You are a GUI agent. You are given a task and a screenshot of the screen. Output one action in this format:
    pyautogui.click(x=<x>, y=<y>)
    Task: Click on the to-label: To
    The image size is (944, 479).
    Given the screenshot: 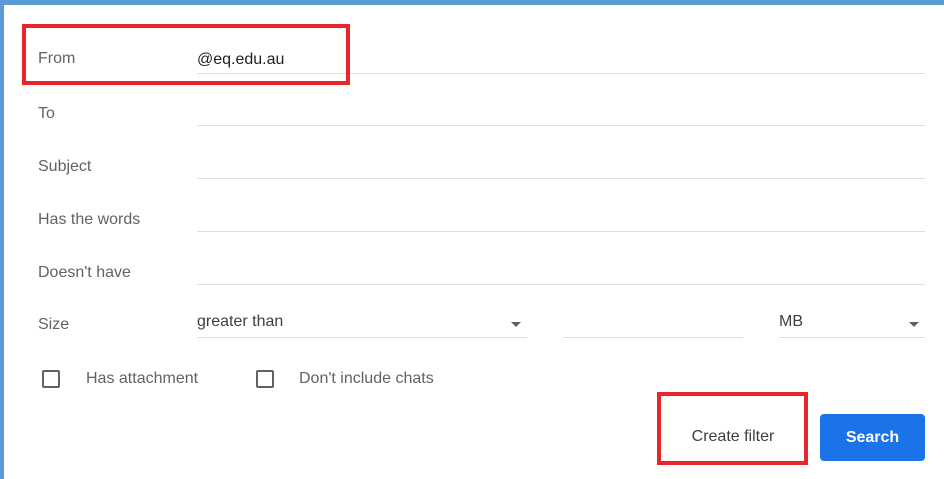 What is the action you would take?
    pyautogui.click(x=46, y=113)
    